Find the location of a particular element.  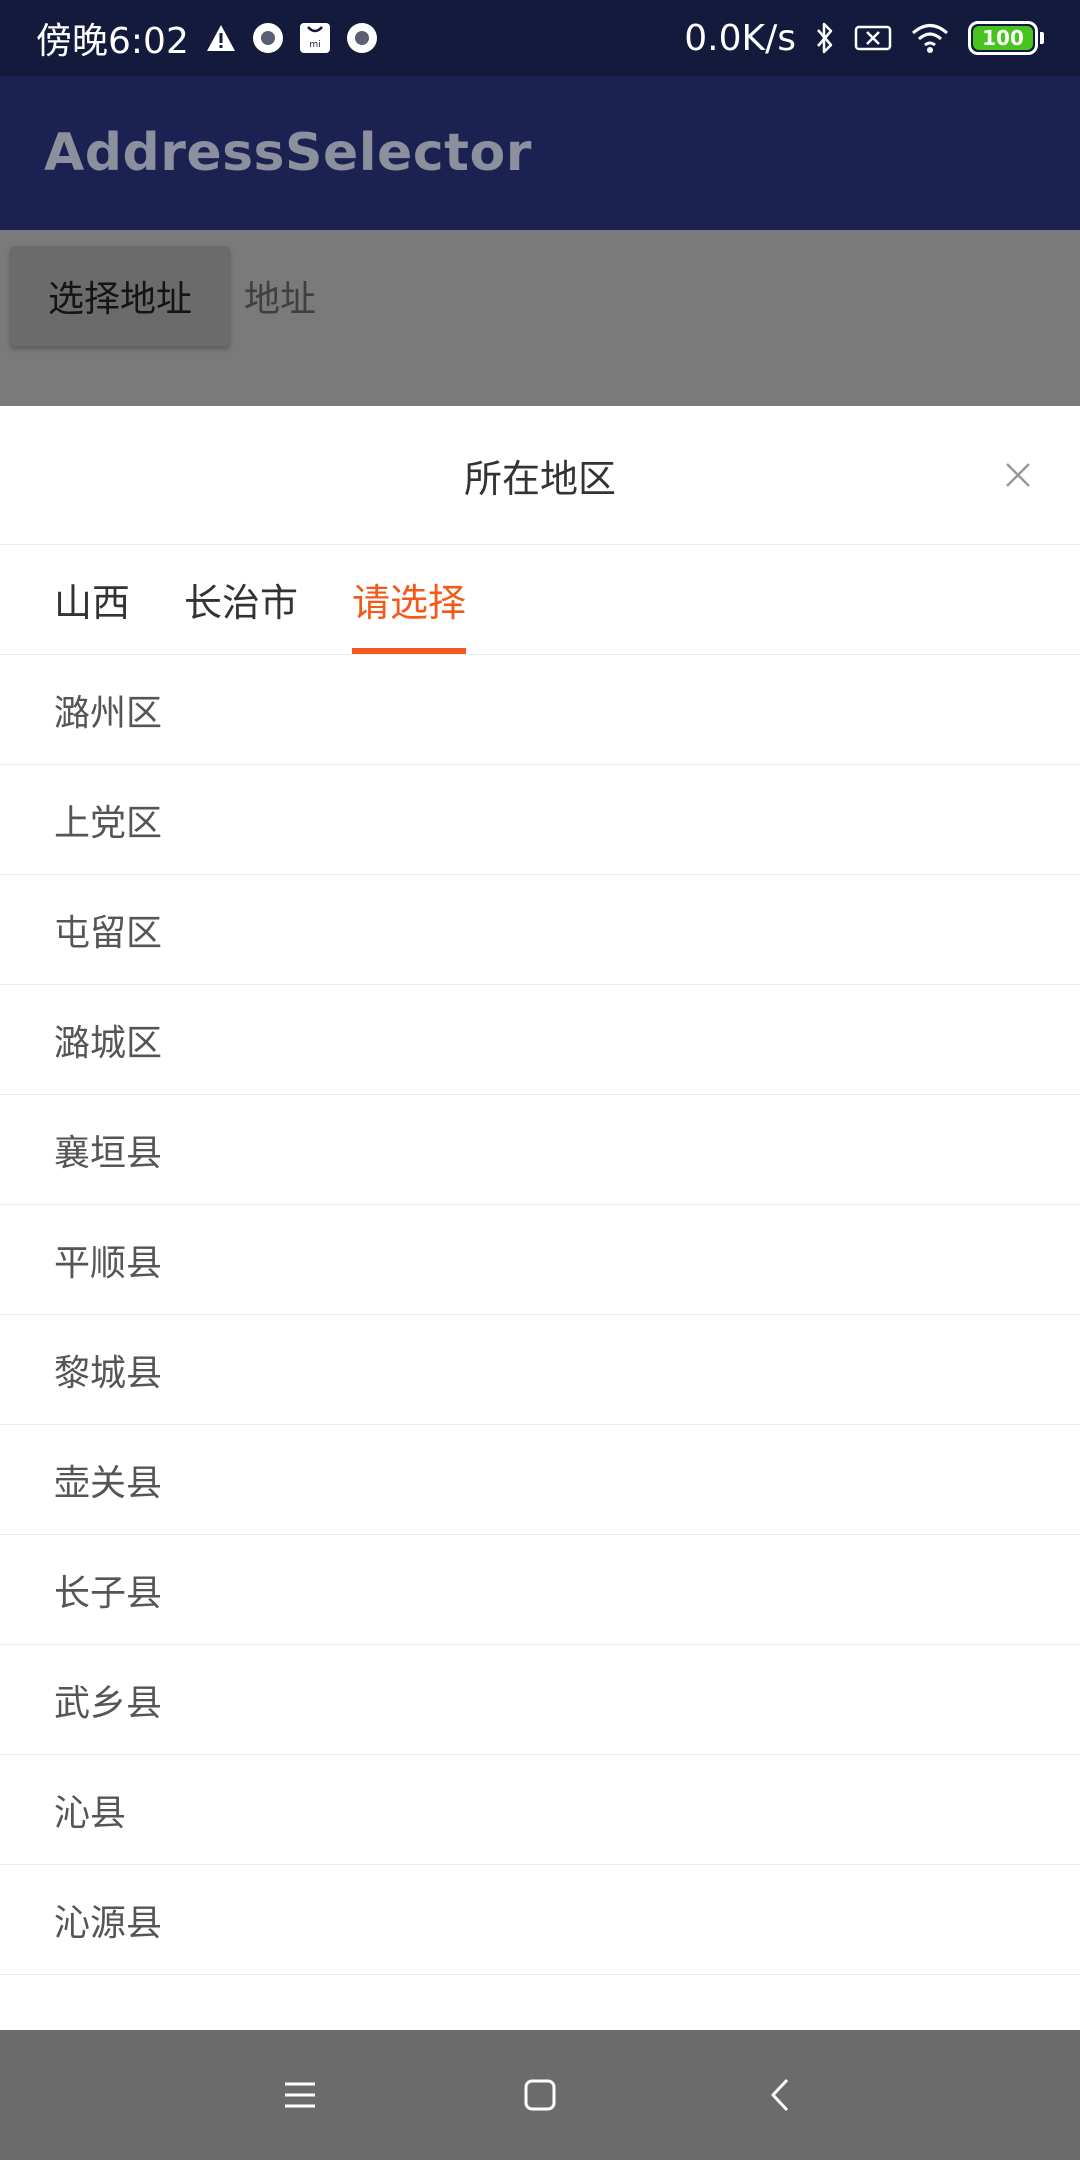

list-item: 潞州区 is located at coordinates (540, 710).